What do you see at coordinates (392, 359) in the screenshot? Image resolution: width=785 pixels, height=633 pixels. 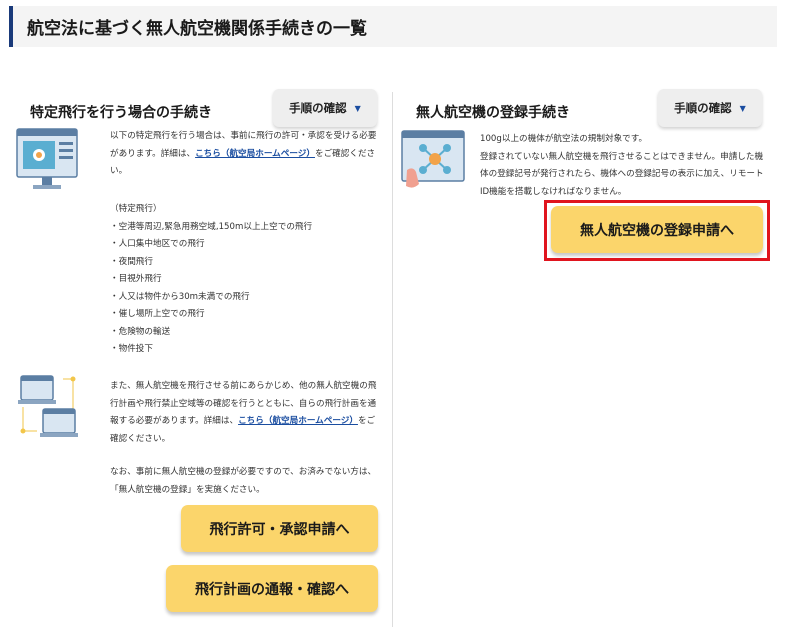 I see `column-divider` at bounding box center [392, 359].